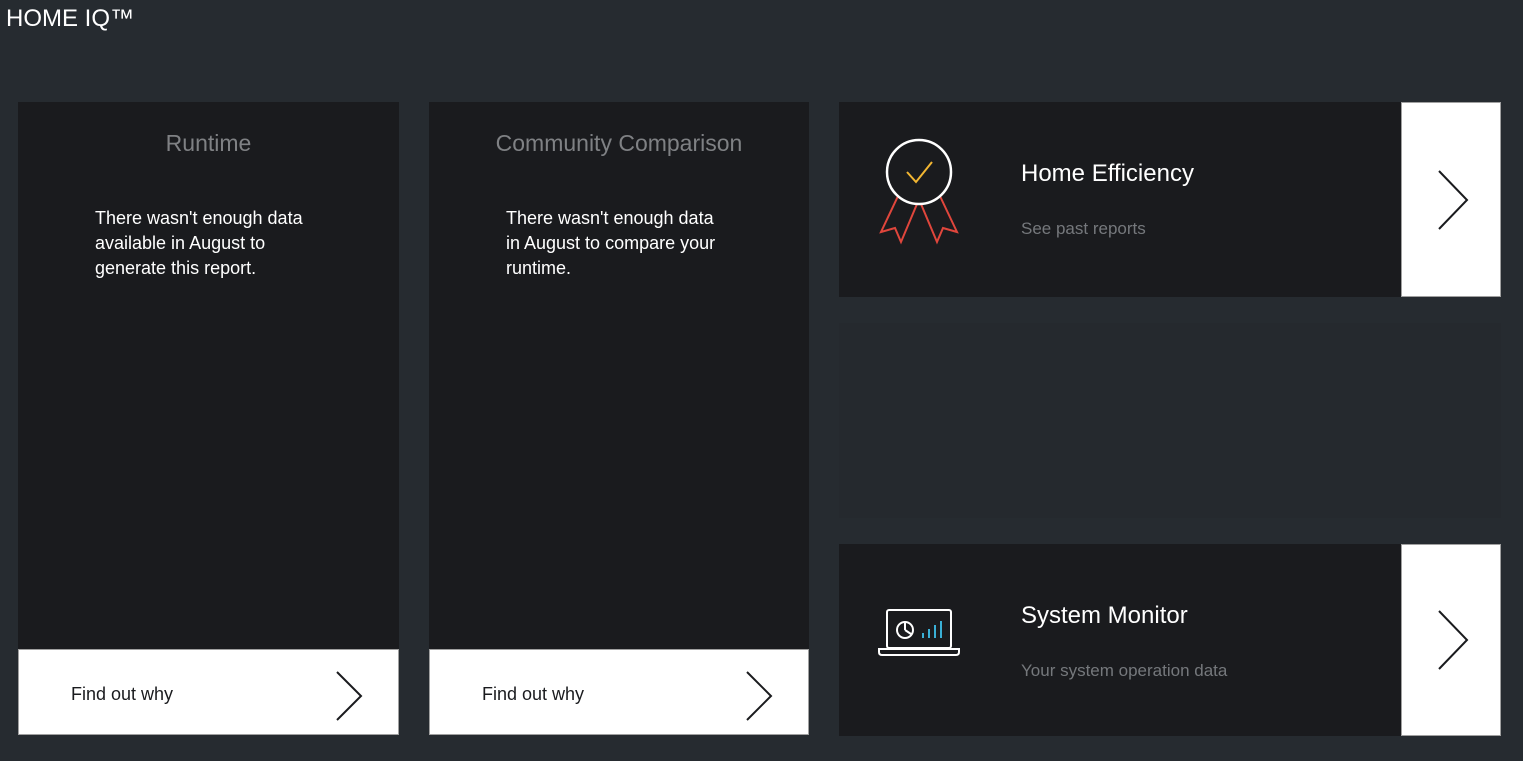  I want to click on home-efficiency-subtitle: See past reports, so click(1083, 228).